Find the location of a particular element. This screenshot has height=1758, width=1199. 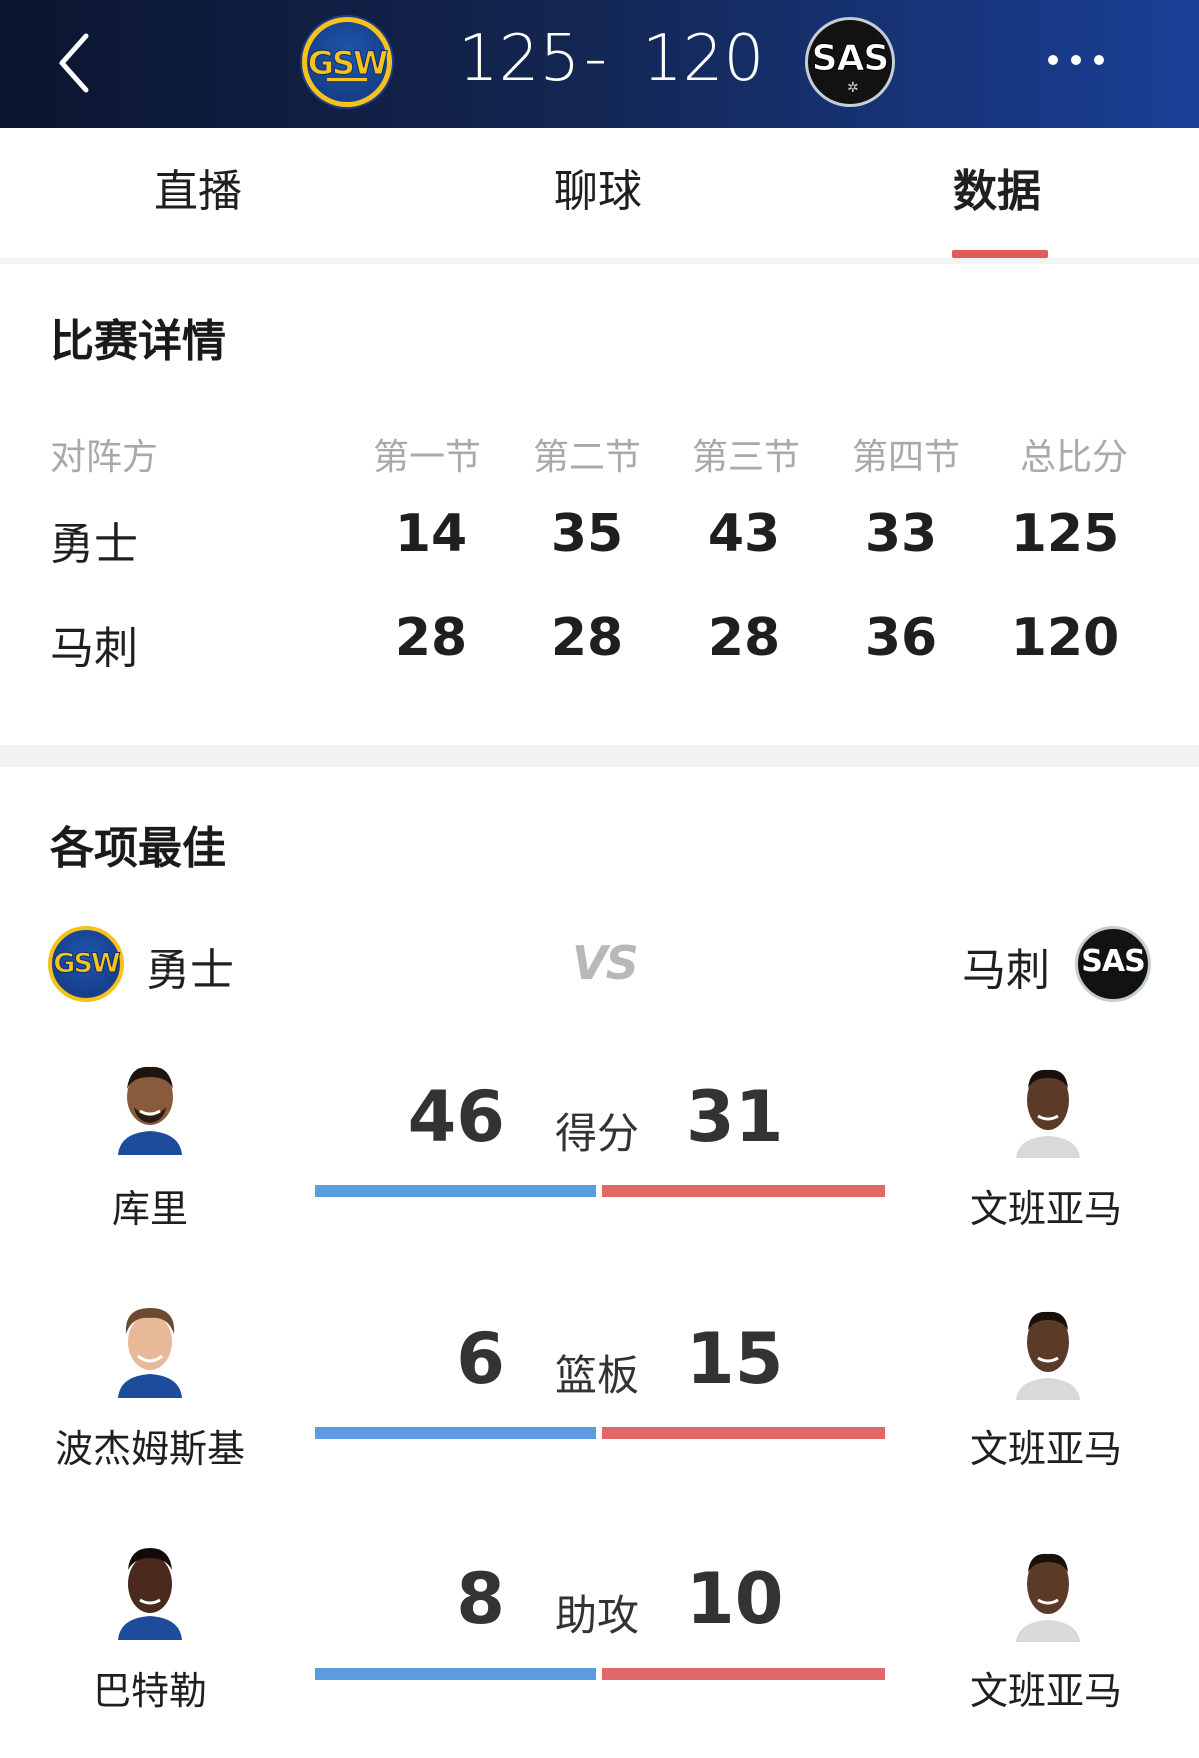

leaders-title: 各项最佳 is located at coordinates (138, 848).